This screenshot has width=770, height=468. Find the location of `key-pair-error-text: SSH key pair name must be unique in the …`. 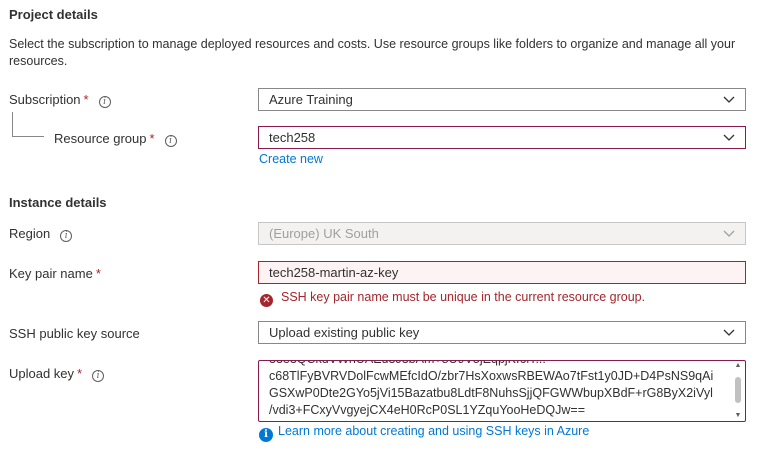

key-pair-error-text: SSH key pair name must be unique in the … is located at coordinates (463, 297).